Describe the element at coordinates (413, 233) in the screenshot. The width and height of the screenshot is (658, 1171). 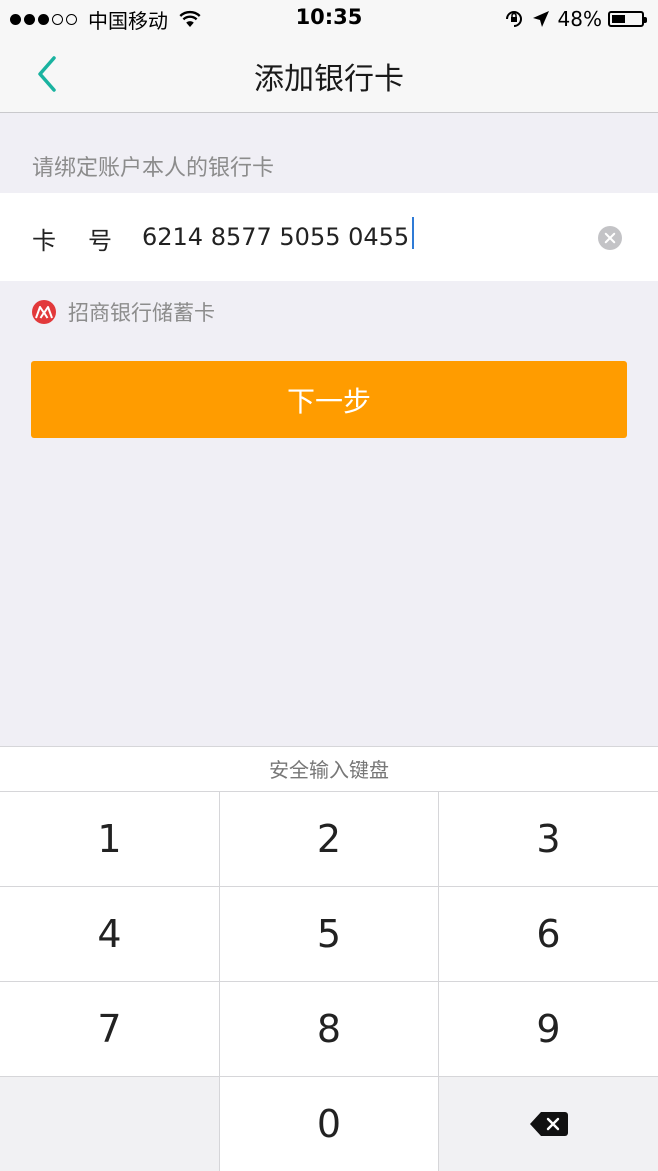
I see `text-caret` at that location.